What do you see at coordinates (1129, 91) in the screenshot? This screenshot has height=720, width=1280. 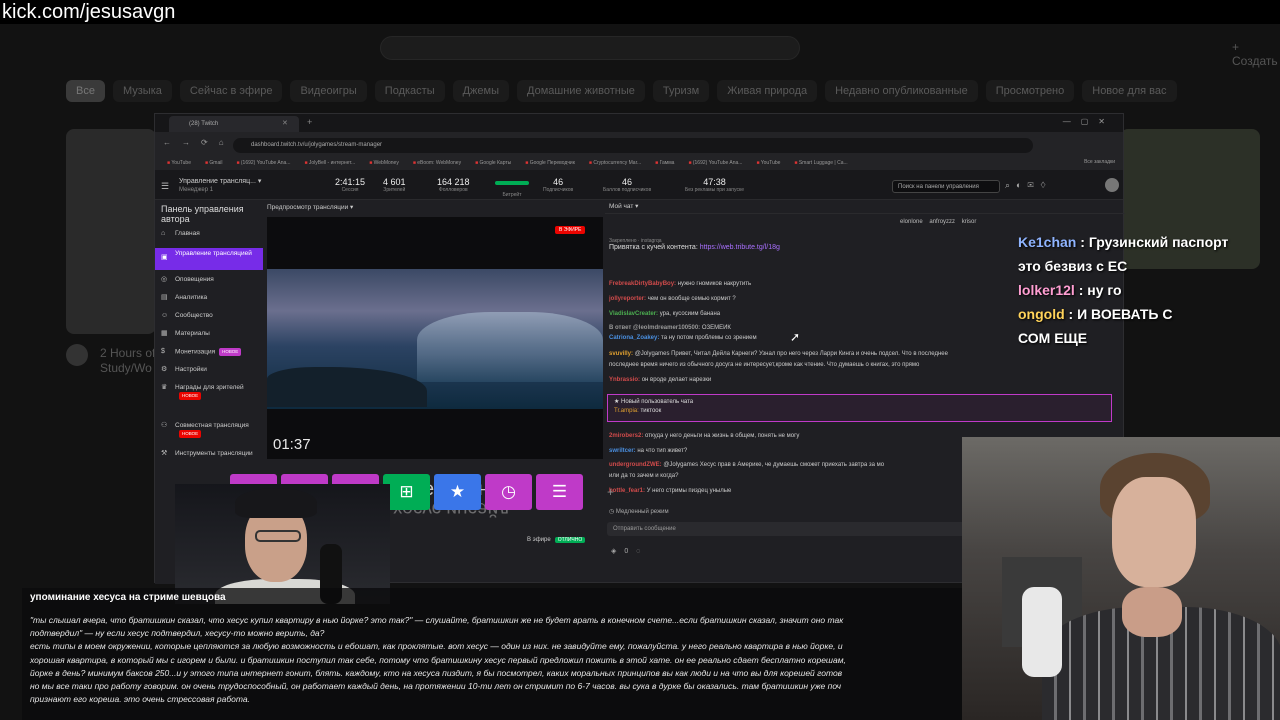 I see `chip-11: Новое для вас` at bounding box center [1129, 91].